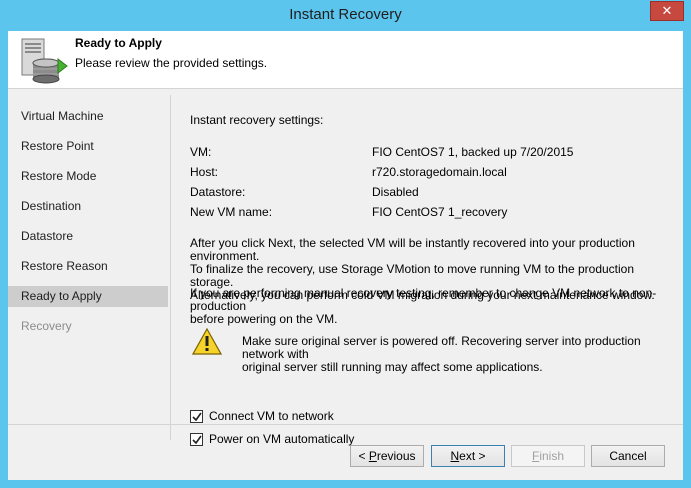 The image size is (691, 488). I want to click on host-label: Host:, so click(204, 172).